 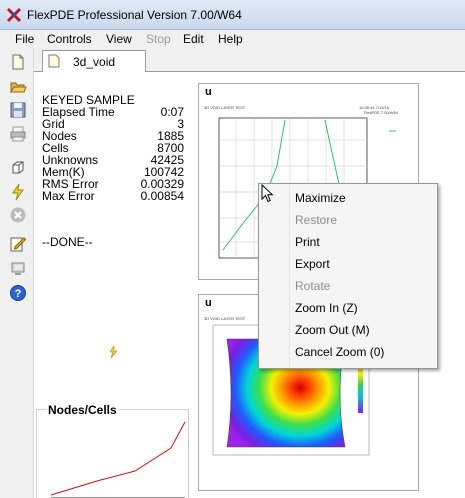 I want to click on menu-gutter-divider, so click(x=289, y=276).